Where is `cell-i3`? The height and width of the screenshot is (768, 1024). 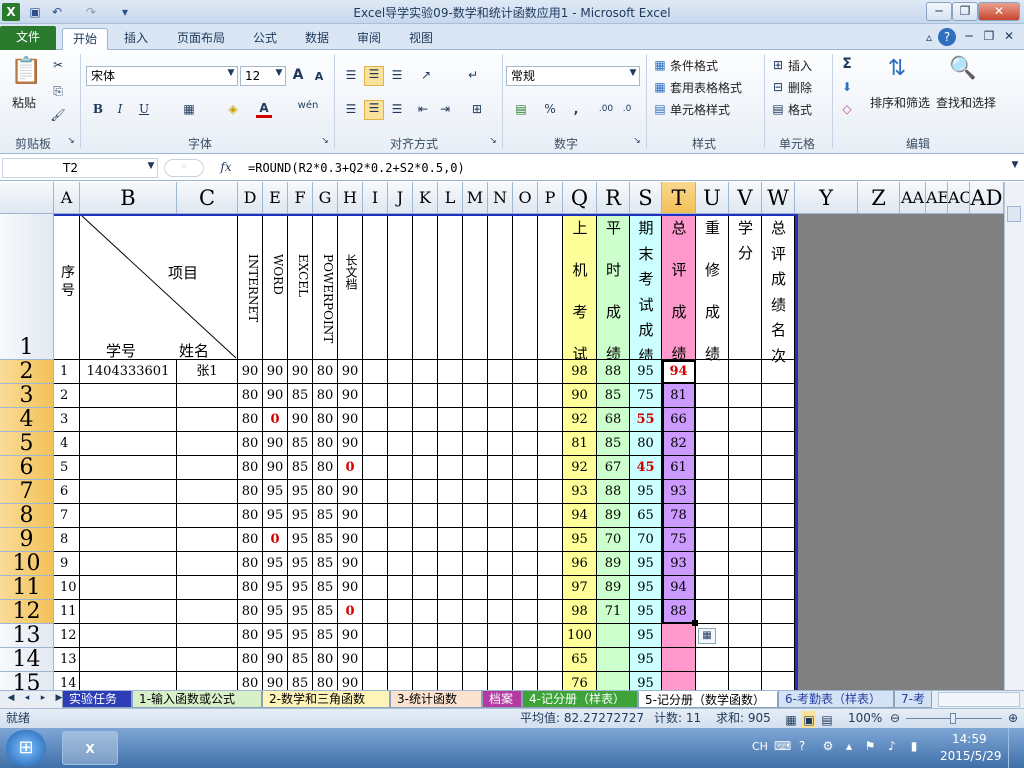
cell-i3 is located at coordinates (375, 396).